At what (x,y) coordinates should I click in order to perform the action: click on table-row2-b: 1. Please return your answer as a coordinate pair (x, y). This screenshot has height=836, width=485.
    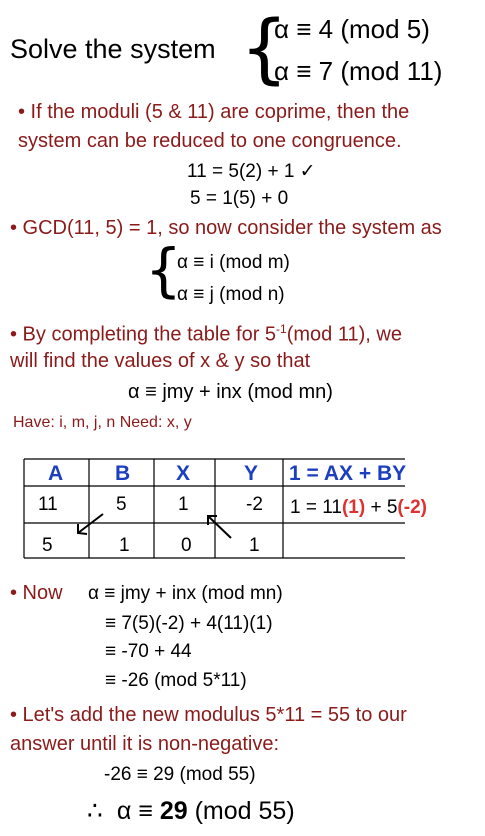
    Looking at the image, I should click on (124, 545).